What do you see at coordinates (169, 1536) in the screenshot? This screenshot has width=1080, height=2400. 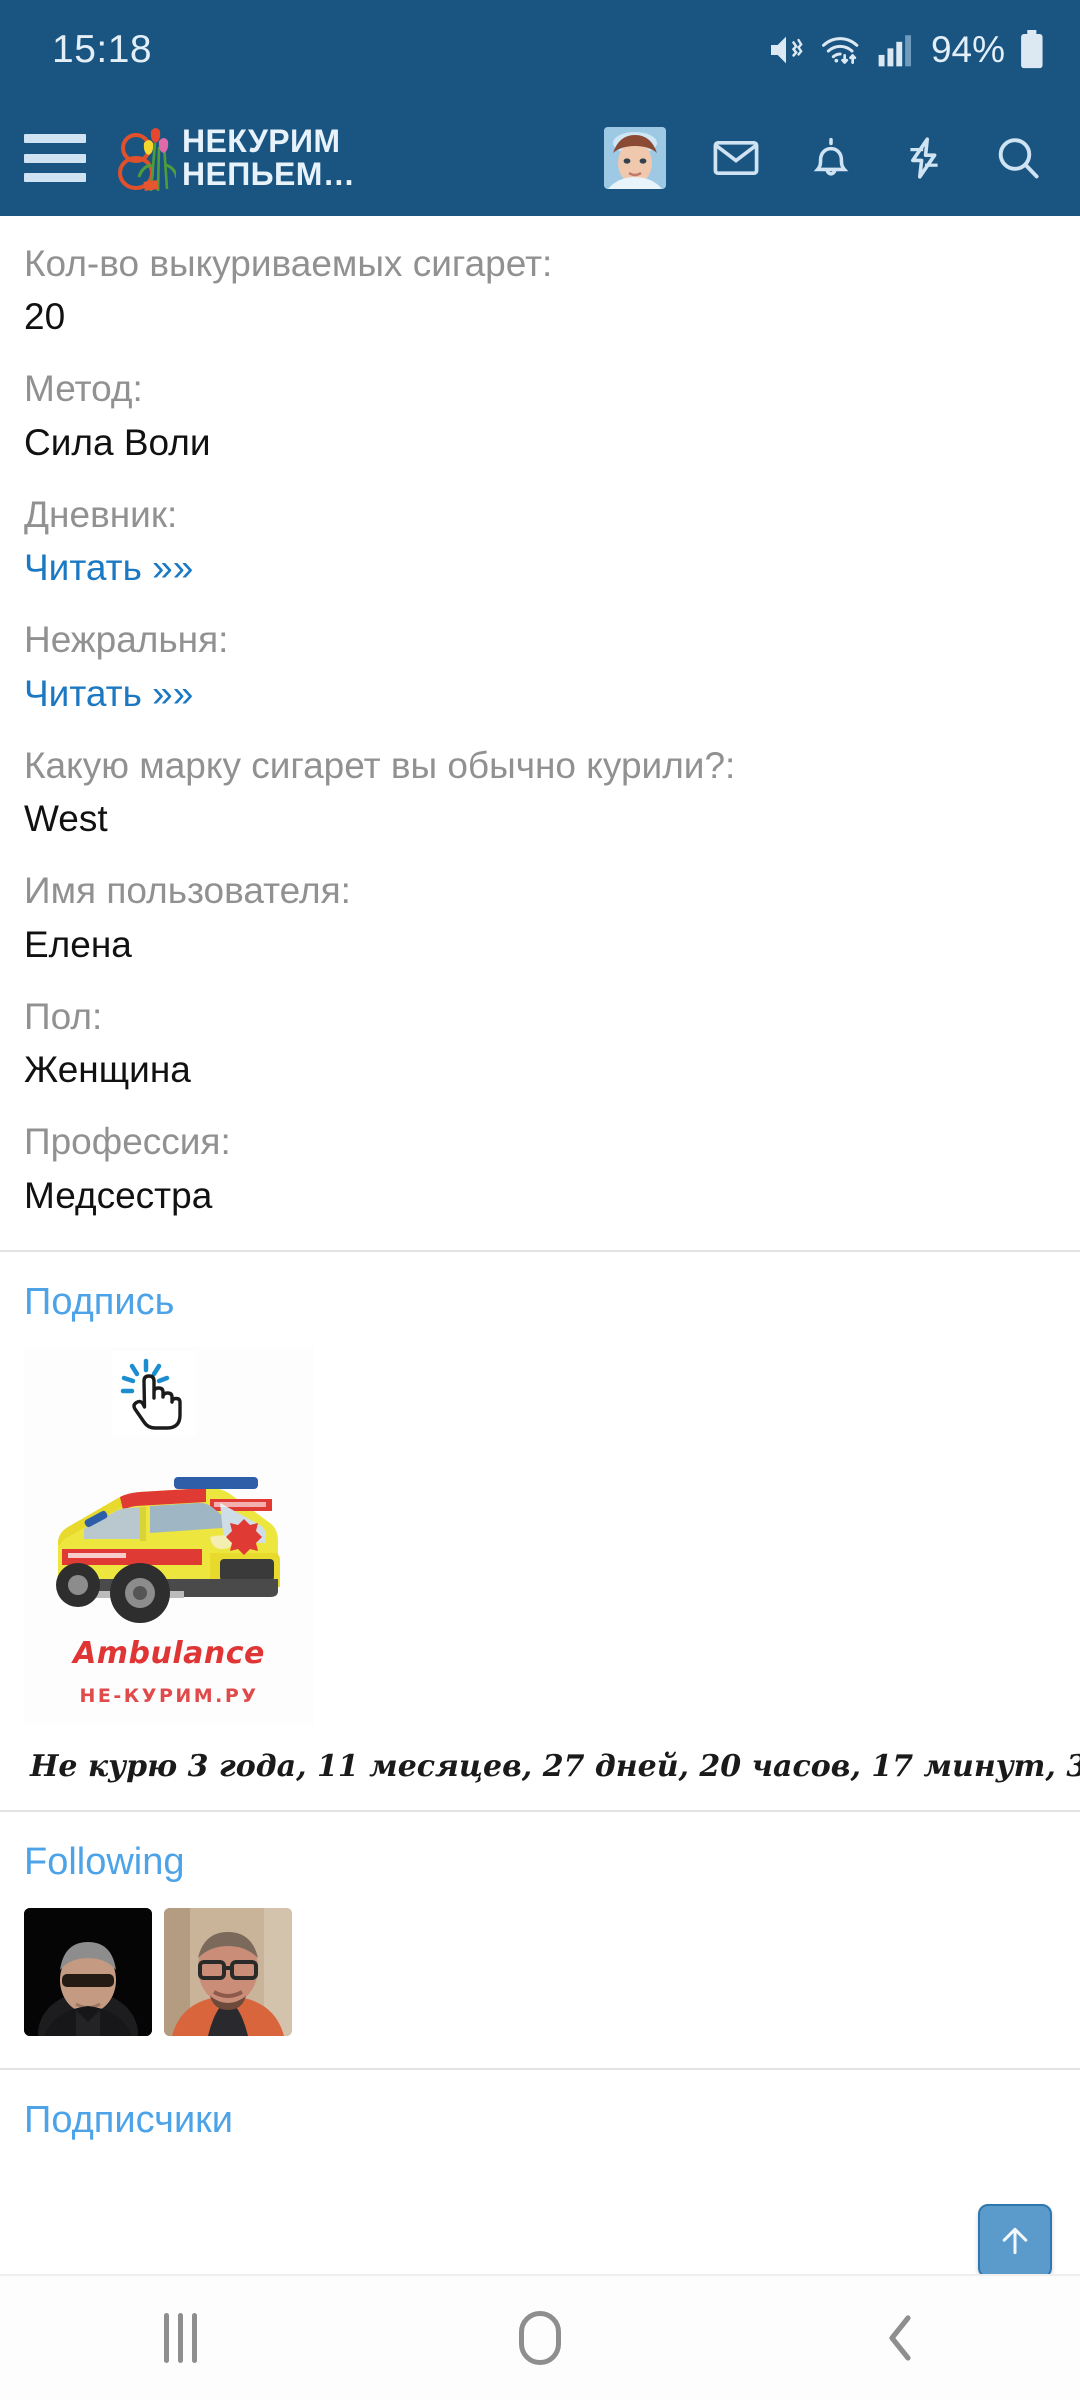 I see `ambulance-image: Ambulance НЕ-КУРИМ.РУ` at bounding box center [169, 1536].